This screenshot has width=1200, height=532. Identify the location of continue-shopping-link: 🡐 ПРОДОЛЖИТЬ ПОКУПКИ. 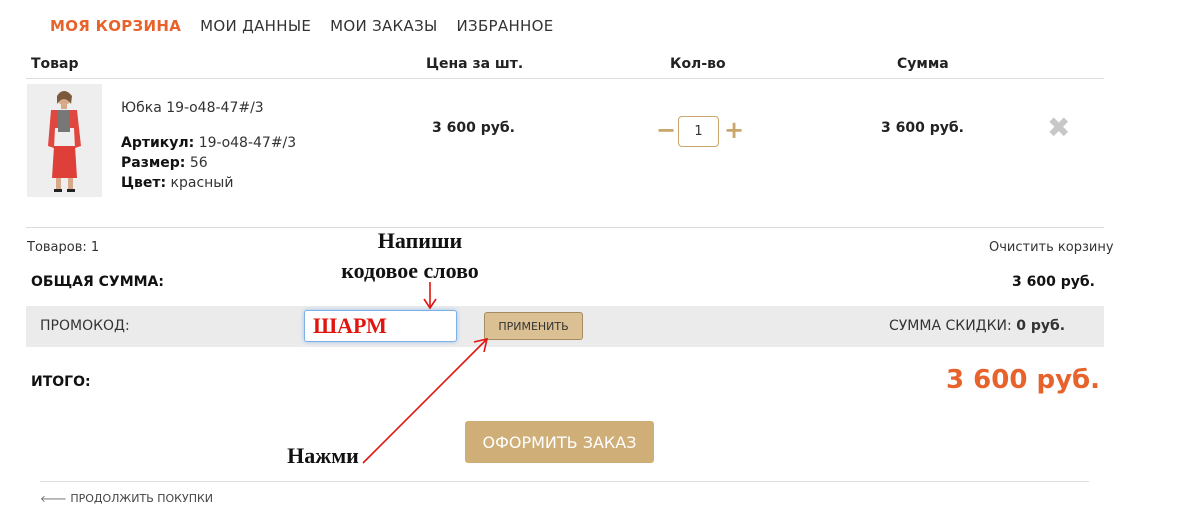
(126, 498).